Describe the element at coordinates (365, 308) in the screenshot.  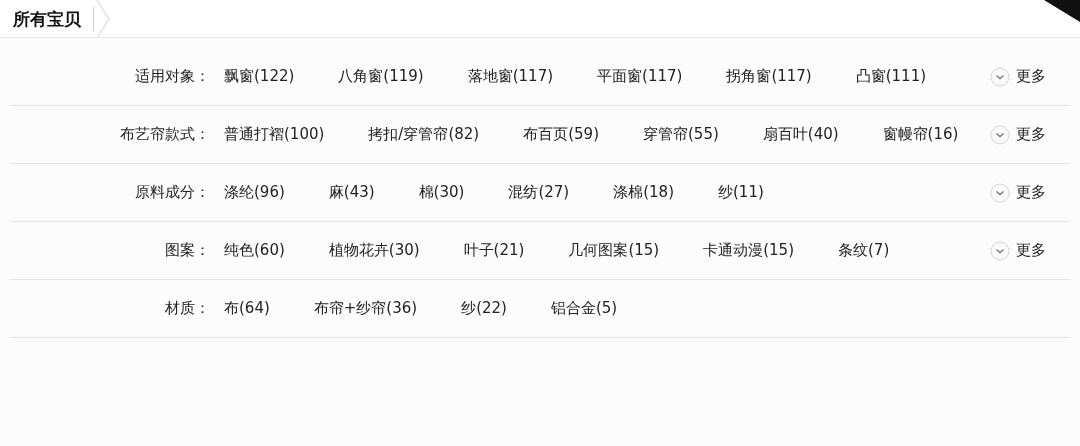
I see `filter-option: 布帘+纱帘(36)` at that location.